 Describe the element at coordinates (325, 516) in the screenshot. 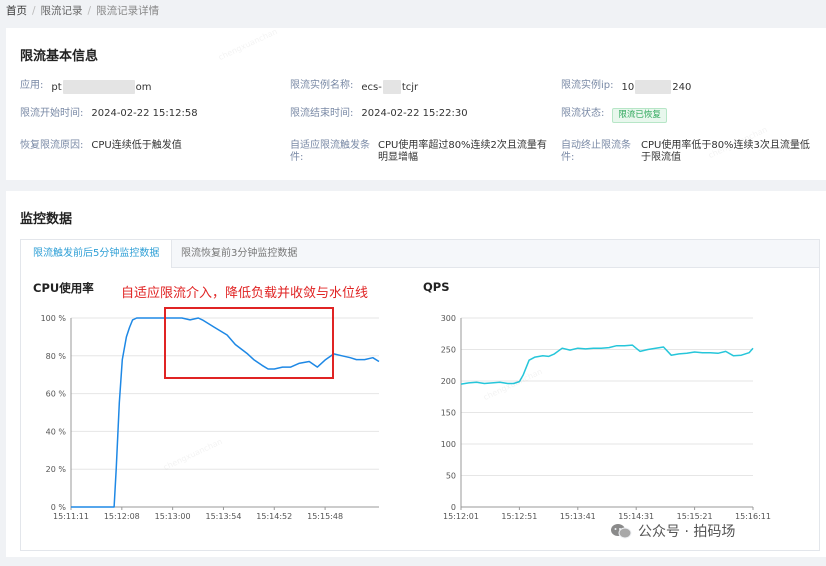

I see `x-tick-label: 15:15:48` at that location.